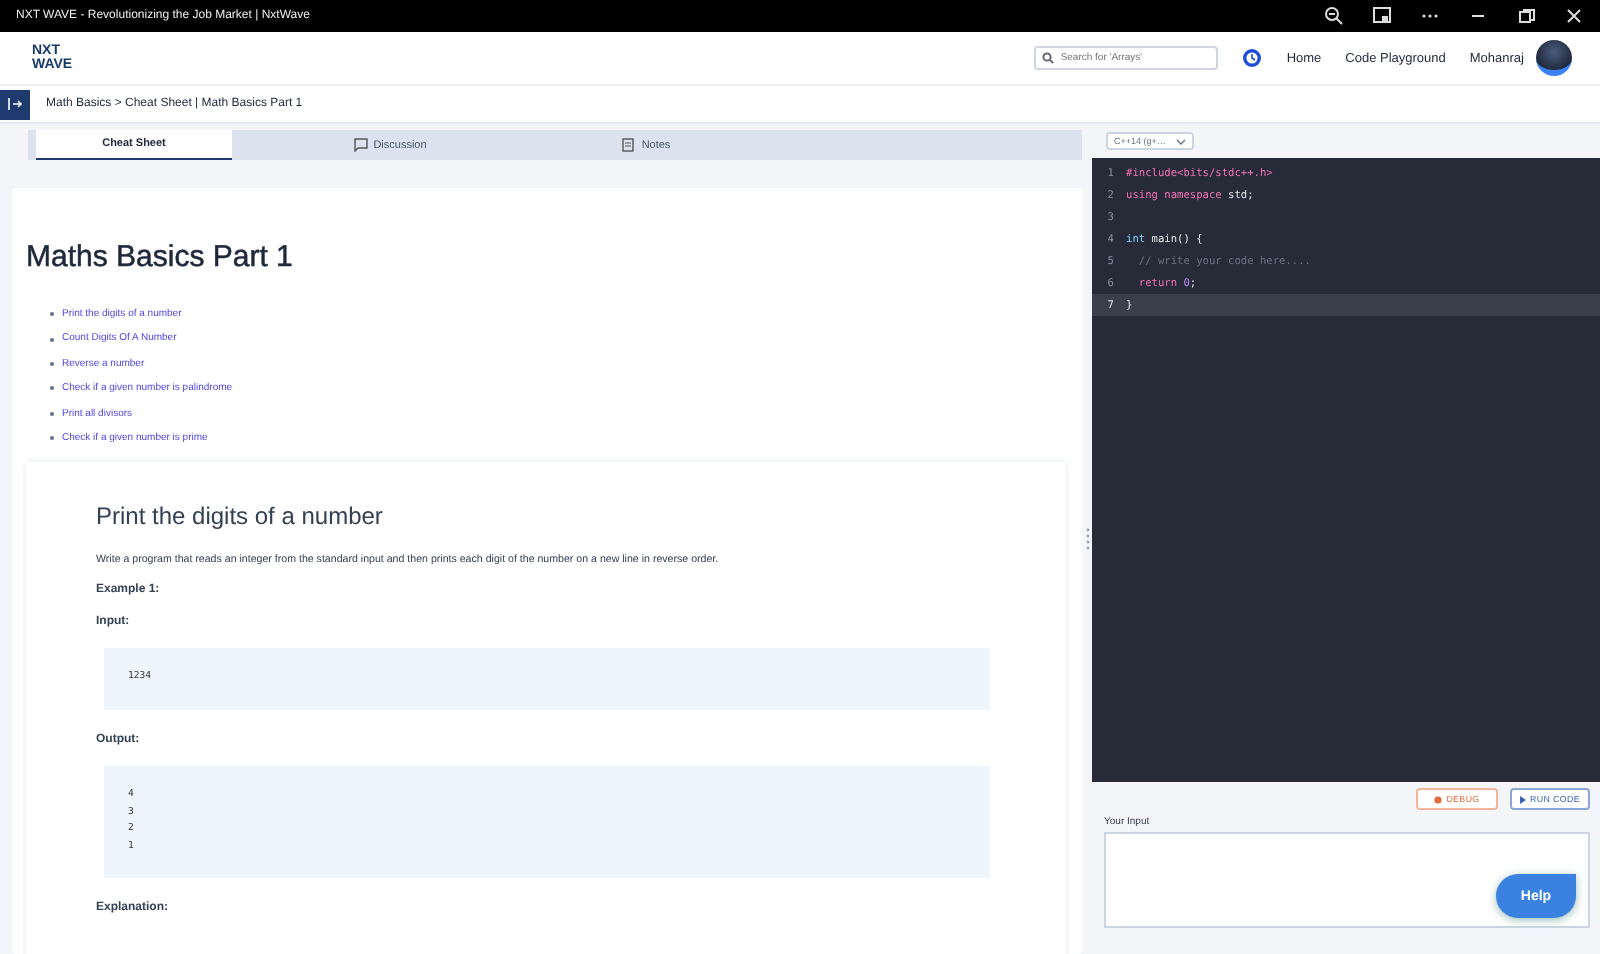 This screenshot has width=1600, height=954. Describe the element at coordinates (1526, 16) in the screenshot. I see `restore-icon` at that location.